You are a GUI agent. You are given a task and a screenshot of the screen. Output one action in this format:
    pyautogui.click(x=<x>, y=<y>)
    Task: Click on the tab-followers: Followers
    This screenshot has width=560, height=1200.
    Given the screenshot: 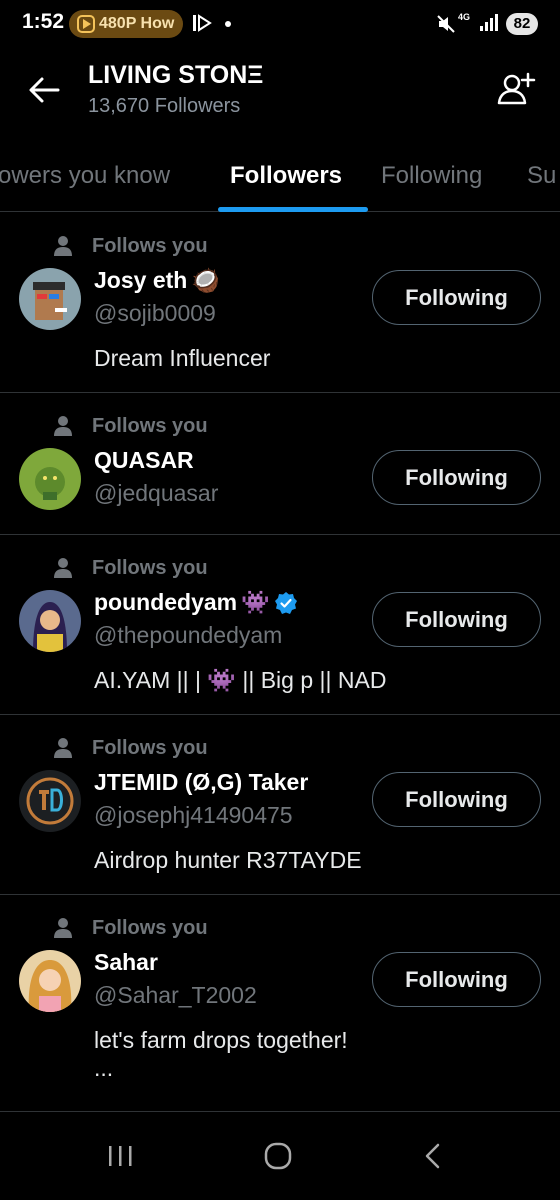 What is the action you would take?
    pyautogui.click(x=286, y=176)
    